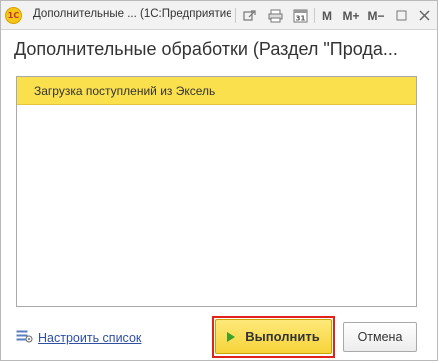 This screenshot has height=361, width=438. What do you see at coordinates (327, 15) in the screenshot?
I see `memory-button: M` at bounding box center [327, 15].